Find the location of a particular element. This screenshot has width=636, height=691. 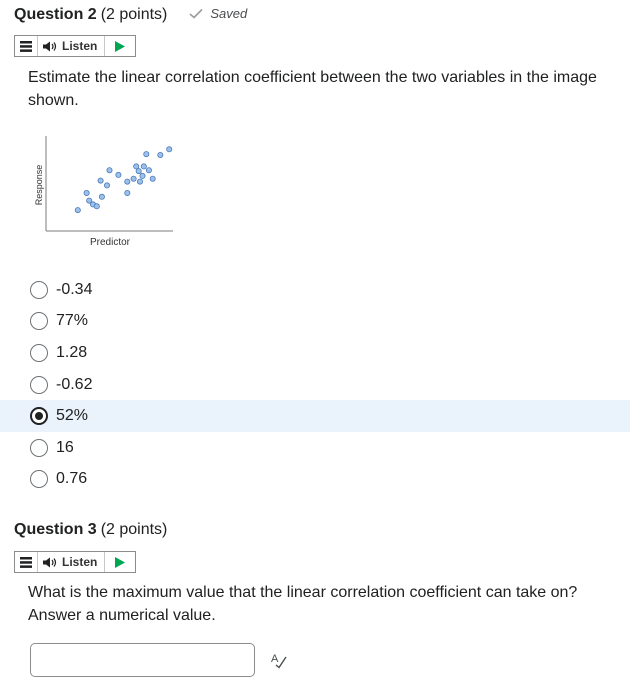

scatter-chart: Predictor Response is located at coordinates (103, 192).